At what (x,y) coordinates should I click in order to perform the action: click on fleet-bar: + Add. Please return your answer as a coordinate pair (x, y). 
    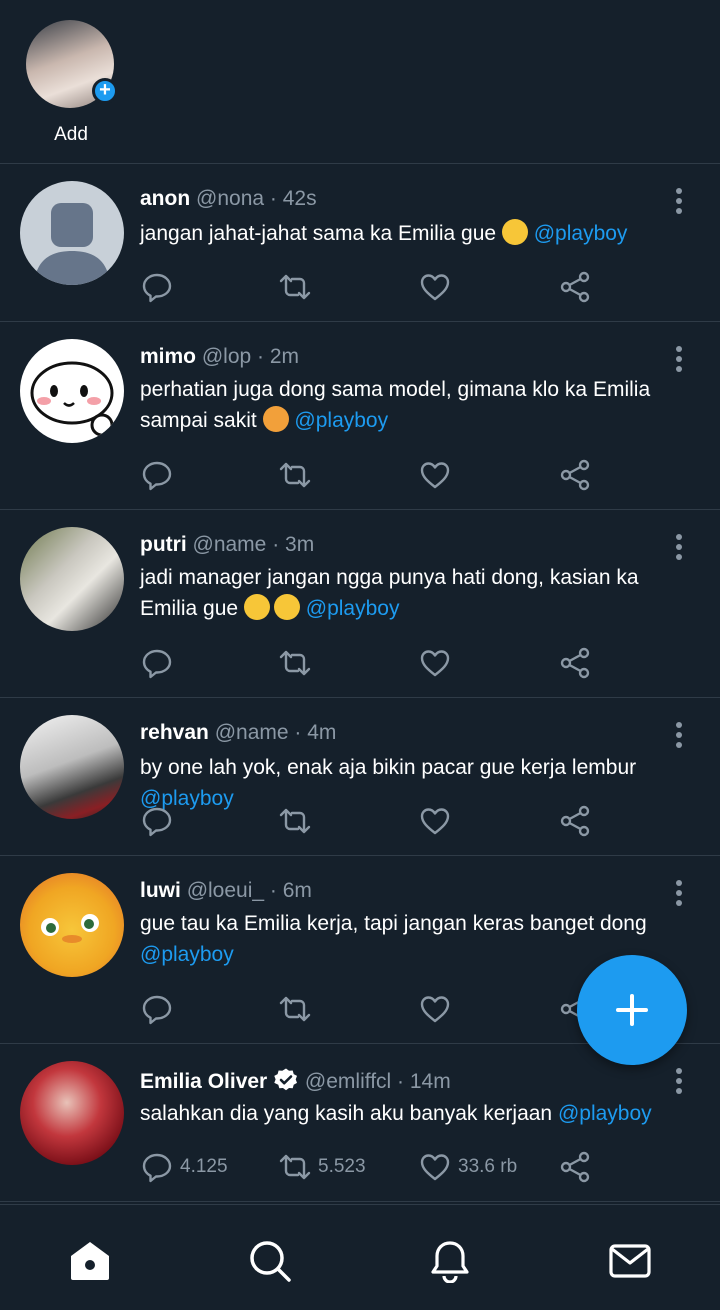
    Looking at the image, I should click on (360, 82).